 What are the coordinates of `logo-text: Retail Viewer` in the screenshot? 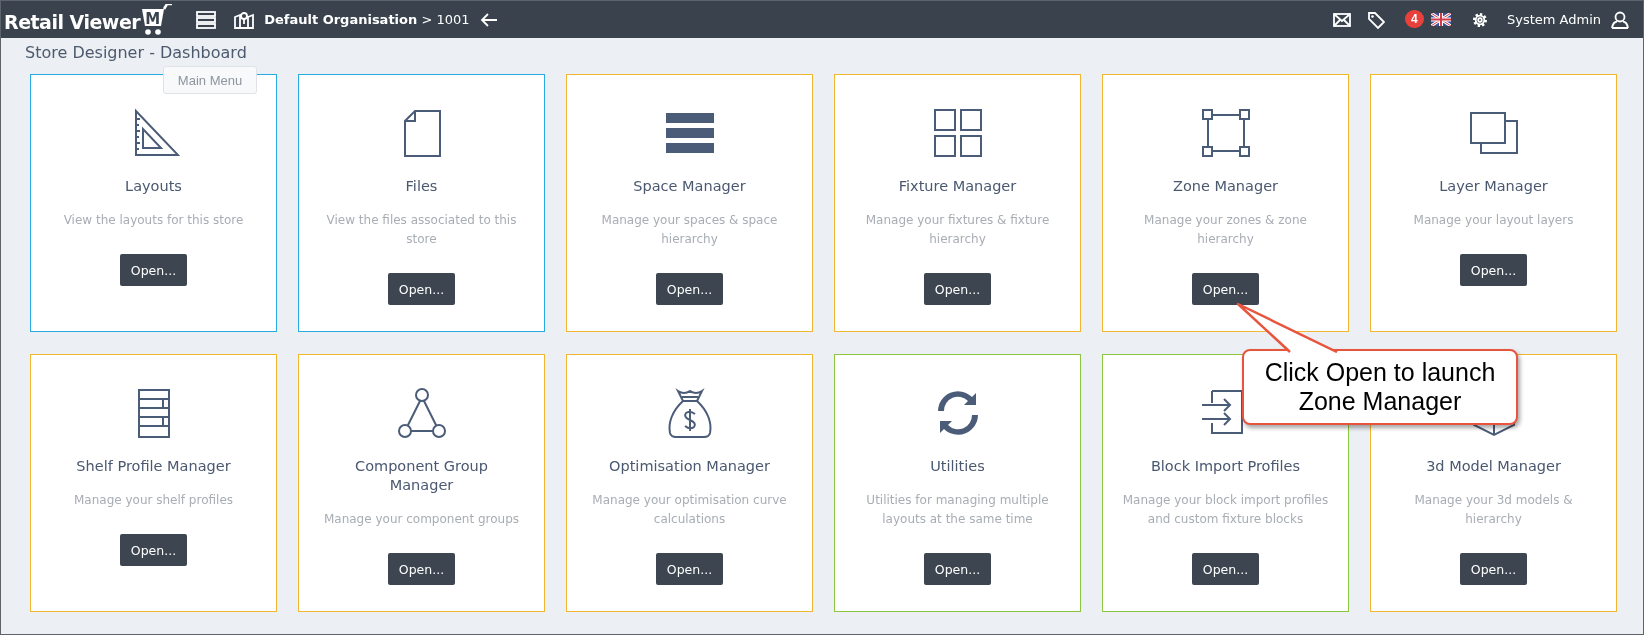 It's located at (72, 22).